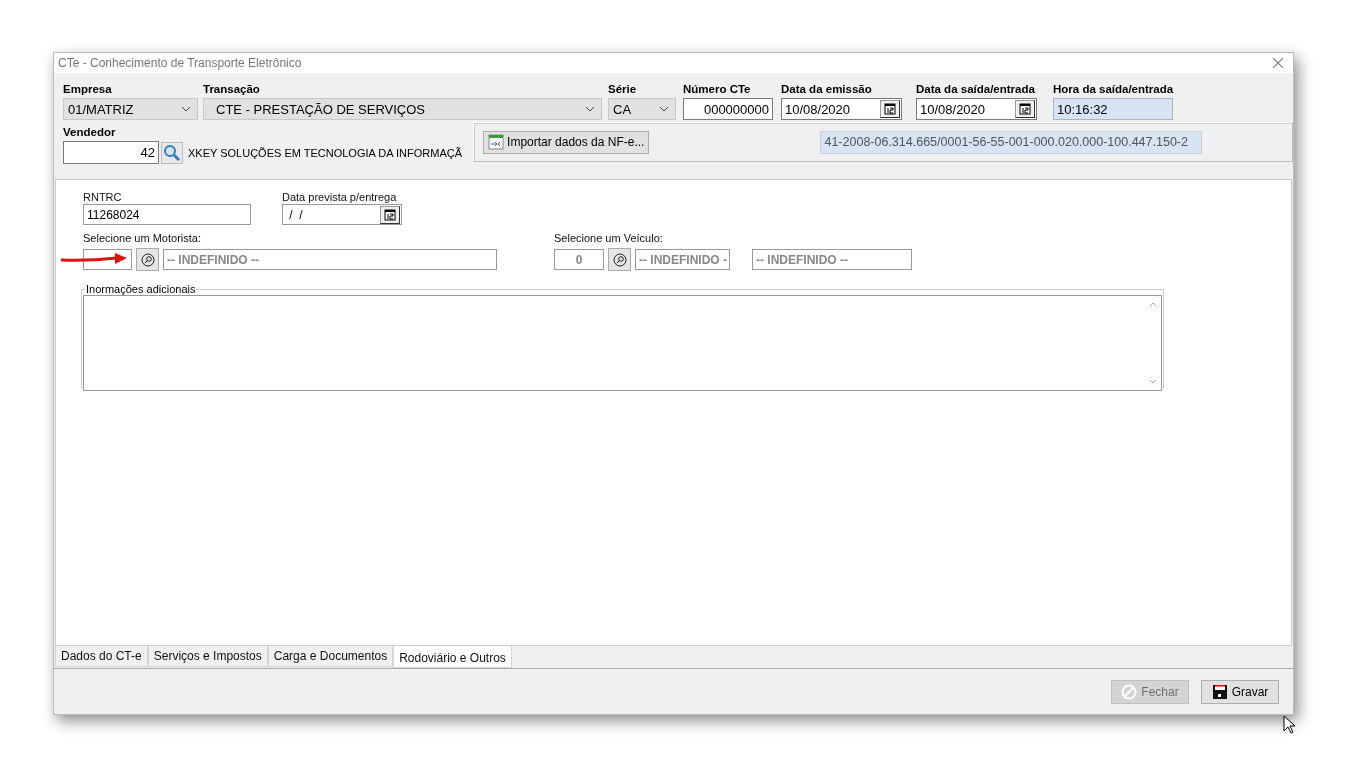 The width and height of the screenshot is (1346, 768). Describe the element at coordinates (682, 259) in the screenshot. I see `vehicle-field: -- INDEFINIDO -` at that location.